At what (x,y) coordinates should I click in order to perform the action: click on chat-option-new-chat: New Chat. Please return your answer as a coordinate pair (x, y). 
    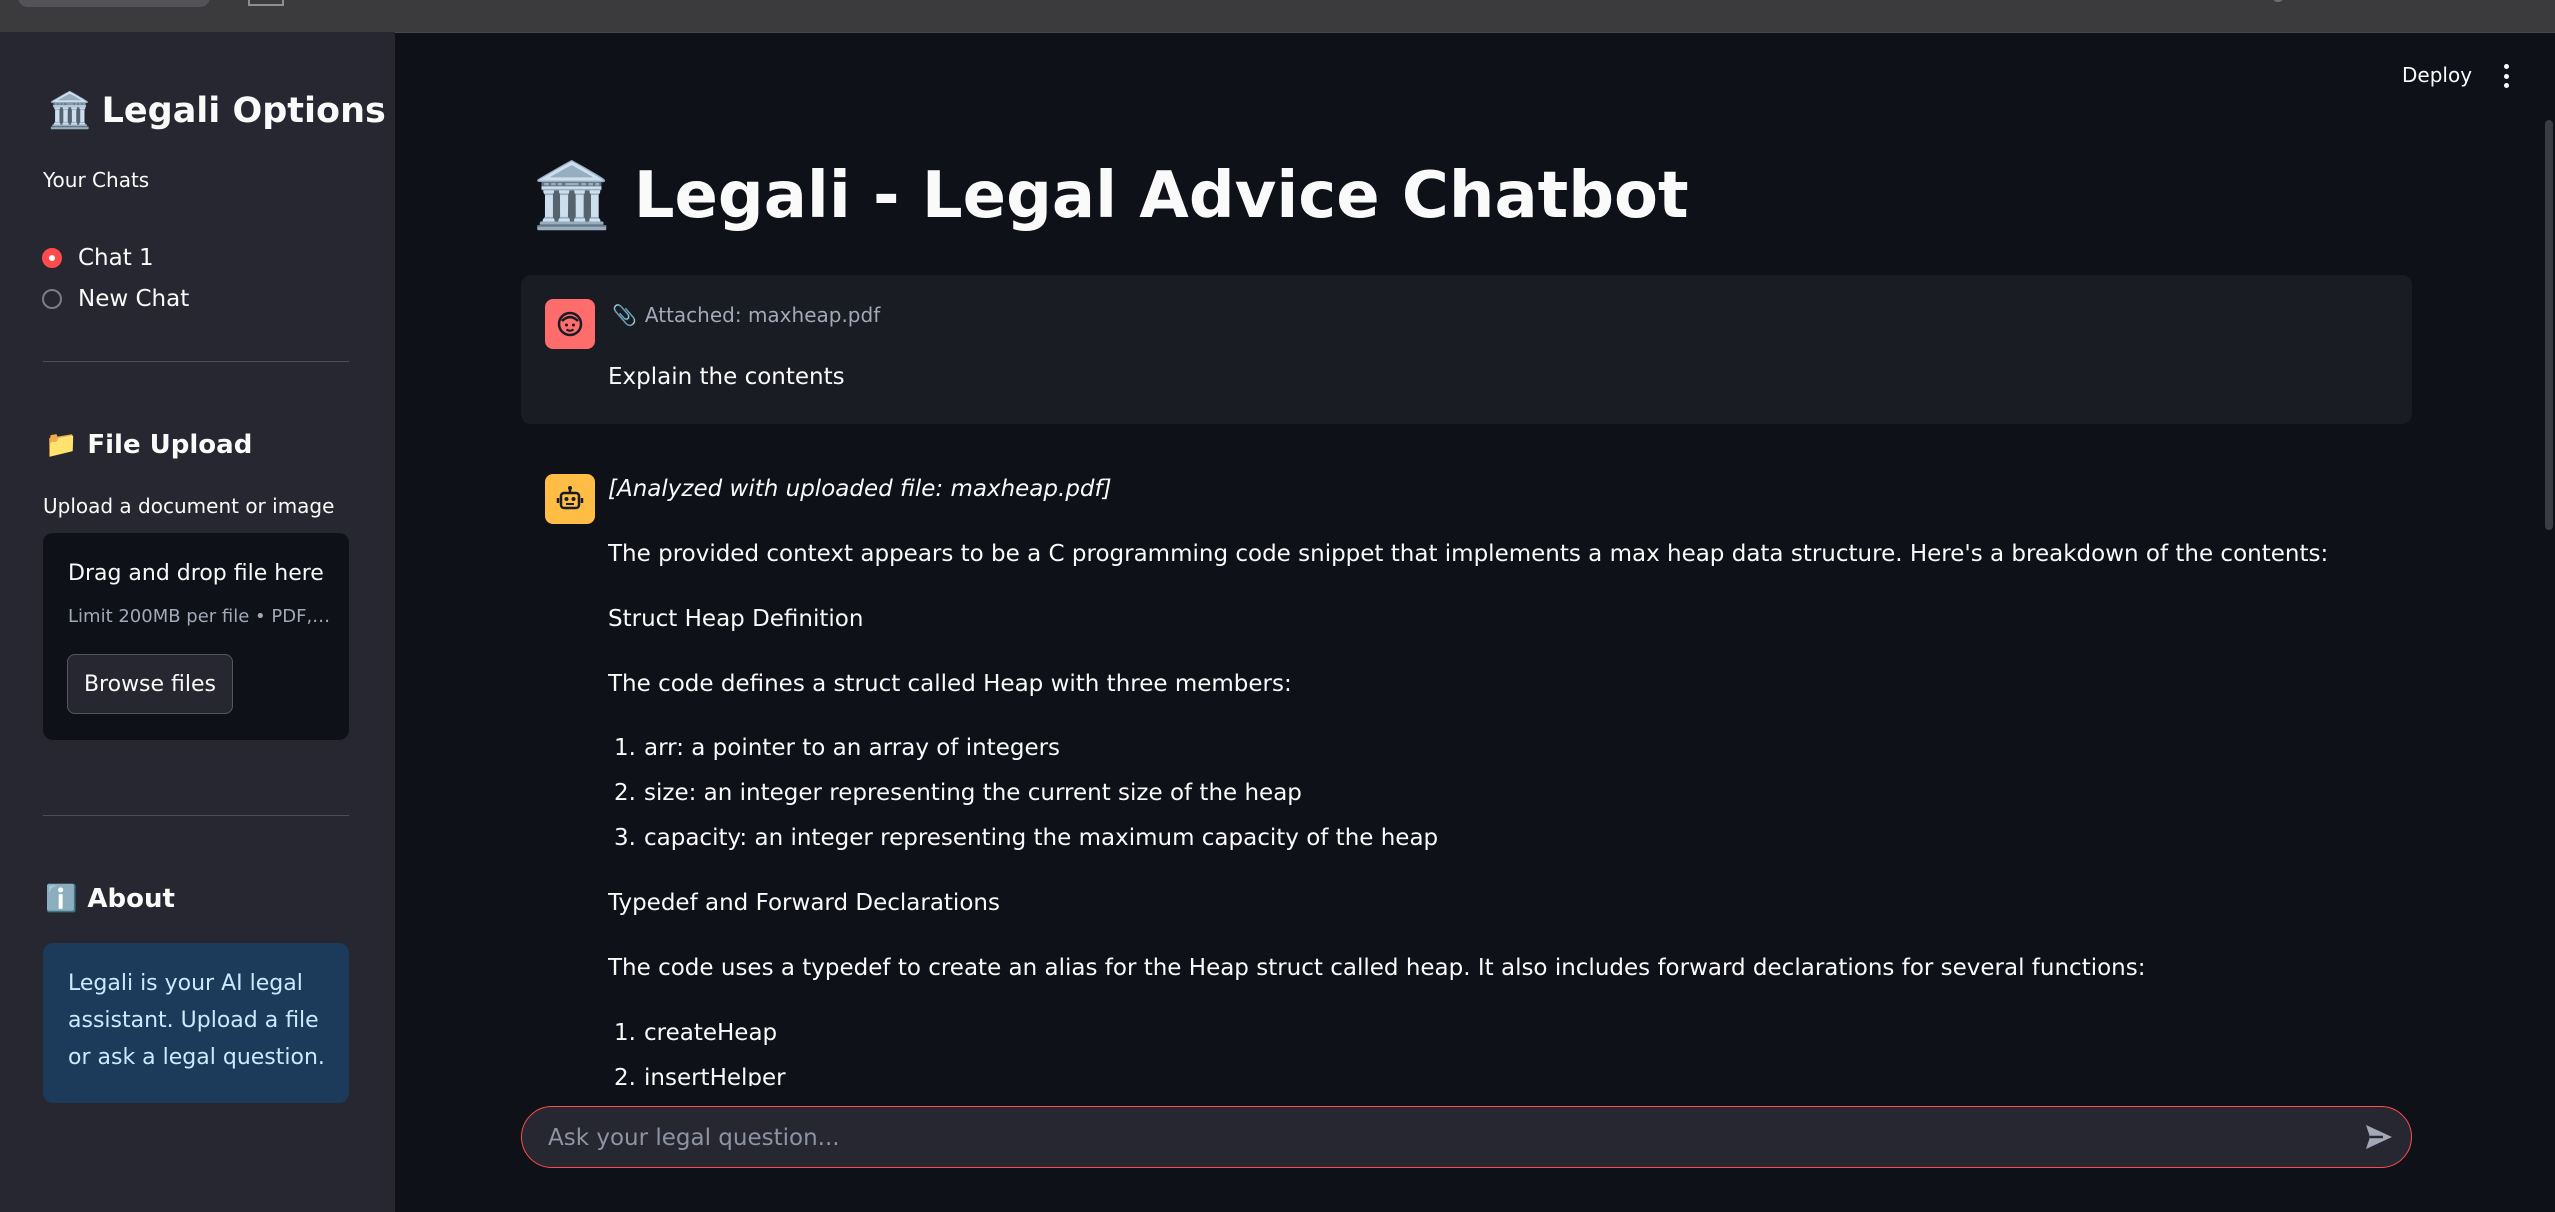
    Looking at the image, I should click on (115, 299).